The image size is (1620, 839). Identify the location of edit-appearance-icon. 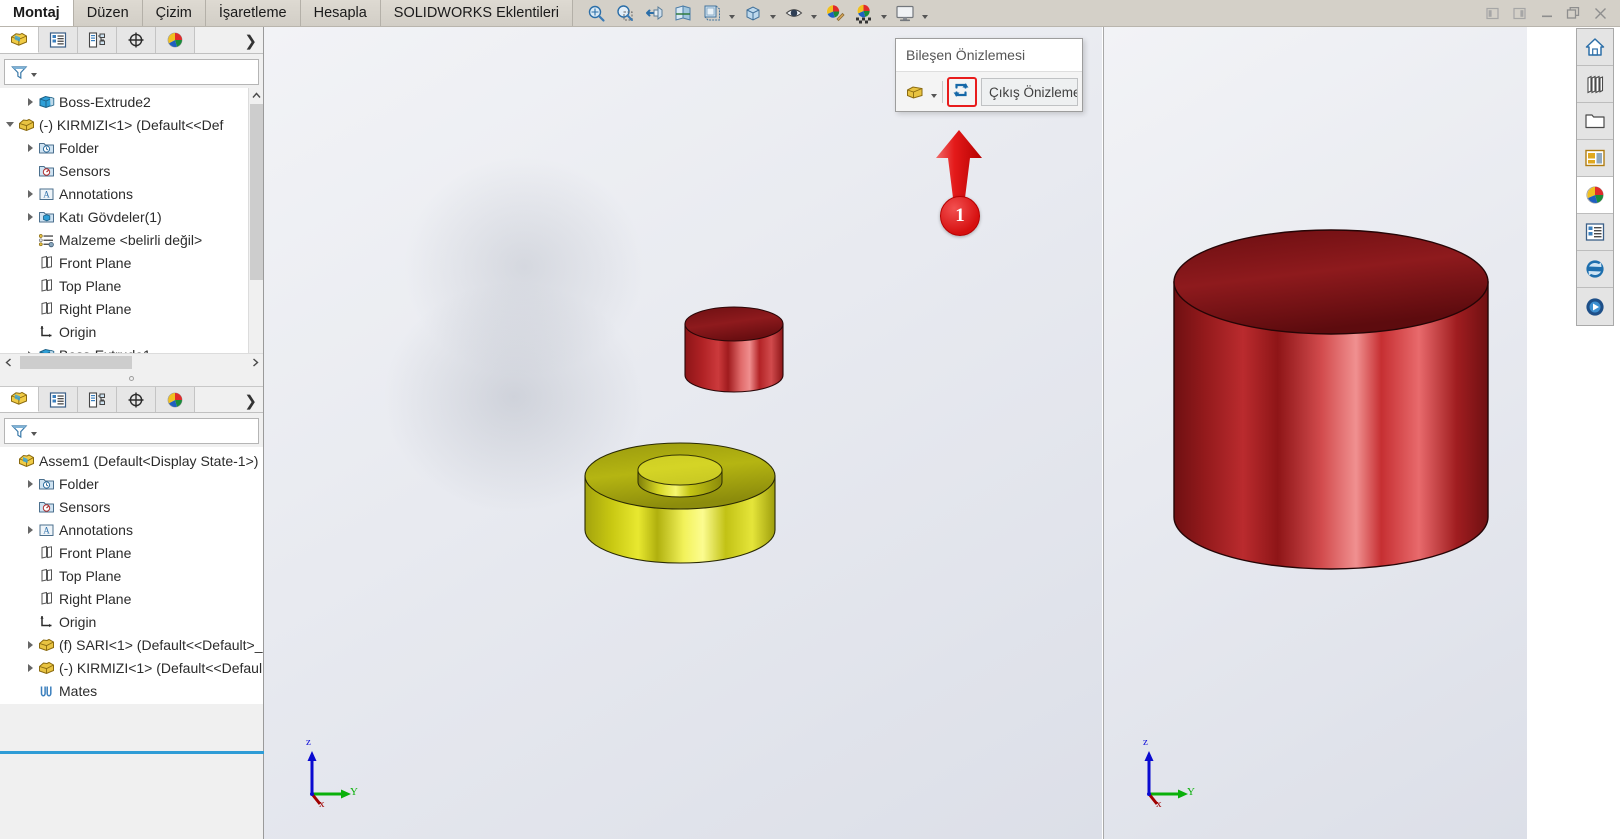
(835, 13).